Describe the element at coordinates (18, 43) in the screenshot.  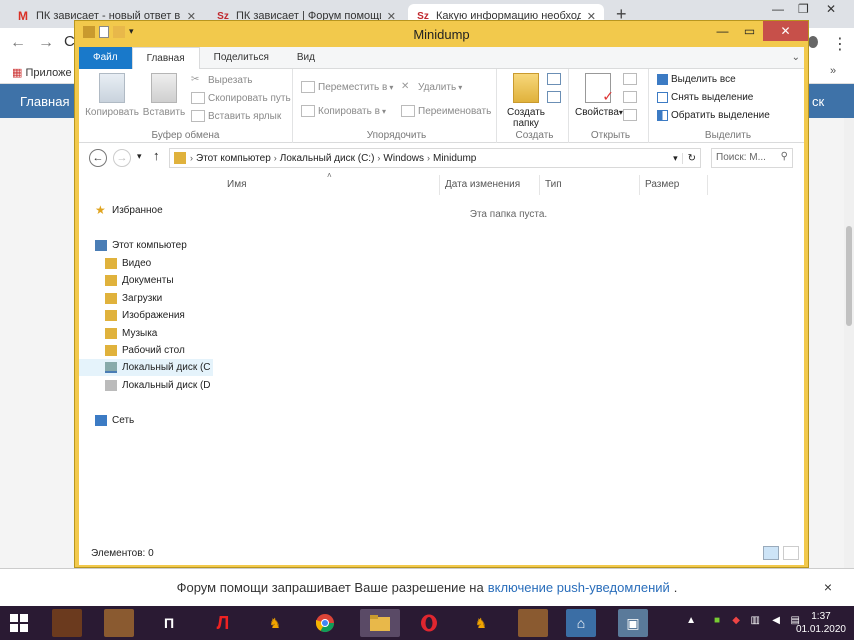
I see `back-icon: ←` at that location.